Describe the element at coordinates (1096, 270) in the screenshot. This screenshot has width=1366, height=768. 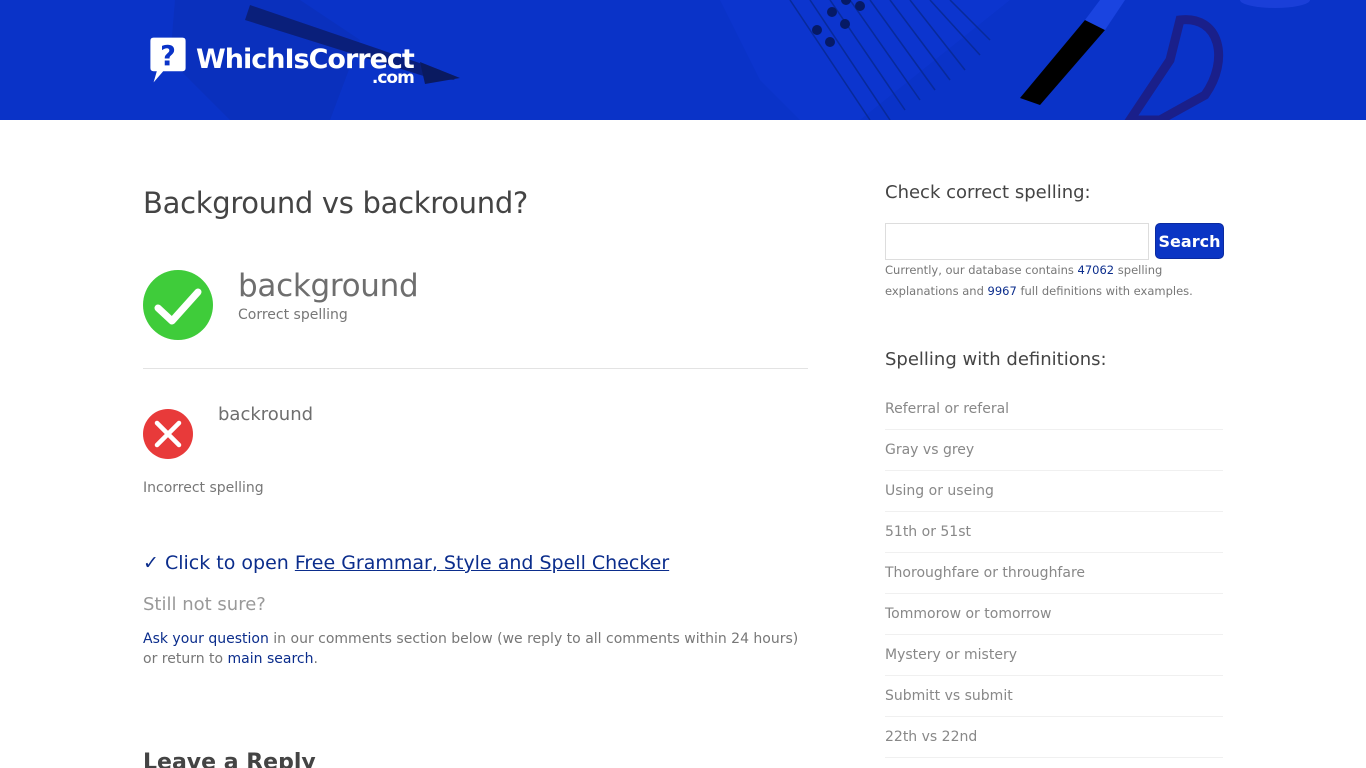
I see `explanations-count: 47062` at that location.